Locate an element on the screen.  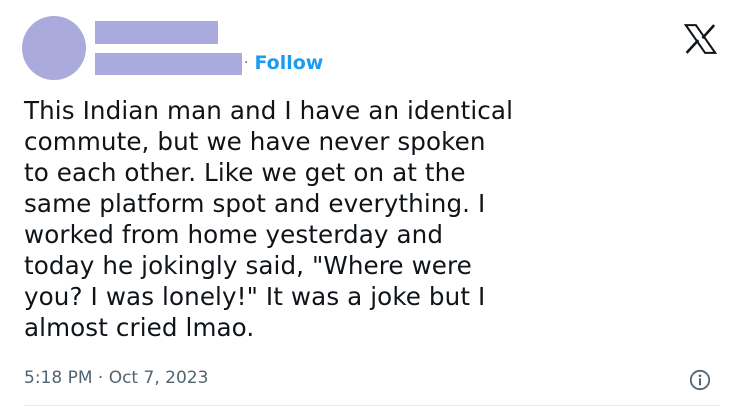
tweet-line: today he jokingly said, "Where were is located at coordinates (248, 265).